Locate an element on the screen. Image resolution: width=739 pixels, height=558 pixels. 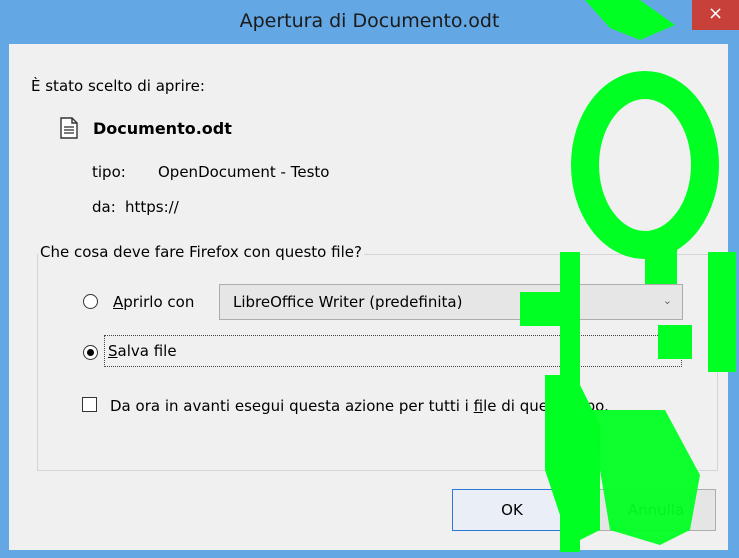
app-select-value: LibreOffice Writer (predefinita) is located at coordinates (348, 302).